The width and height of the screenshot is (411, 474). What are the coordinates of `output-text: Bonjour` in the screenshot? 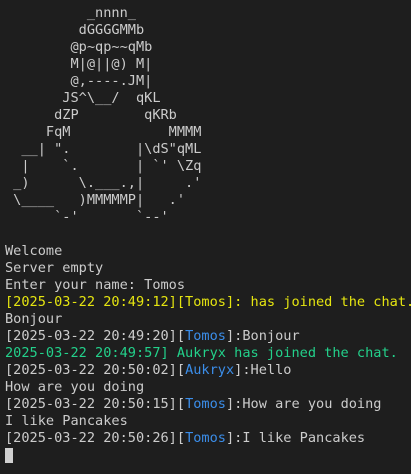 It's located at (34, 319).